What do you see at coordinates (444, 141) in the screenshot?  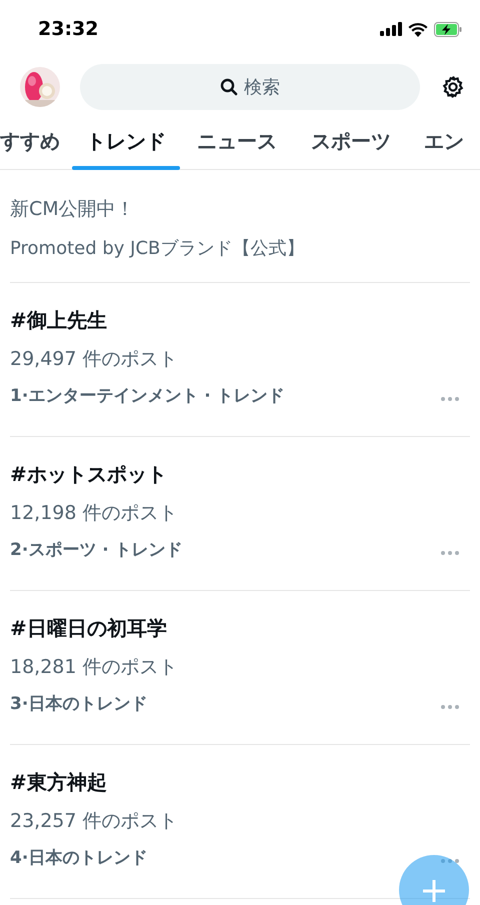 I see `tab: エン` at bounding box center [444, 141].